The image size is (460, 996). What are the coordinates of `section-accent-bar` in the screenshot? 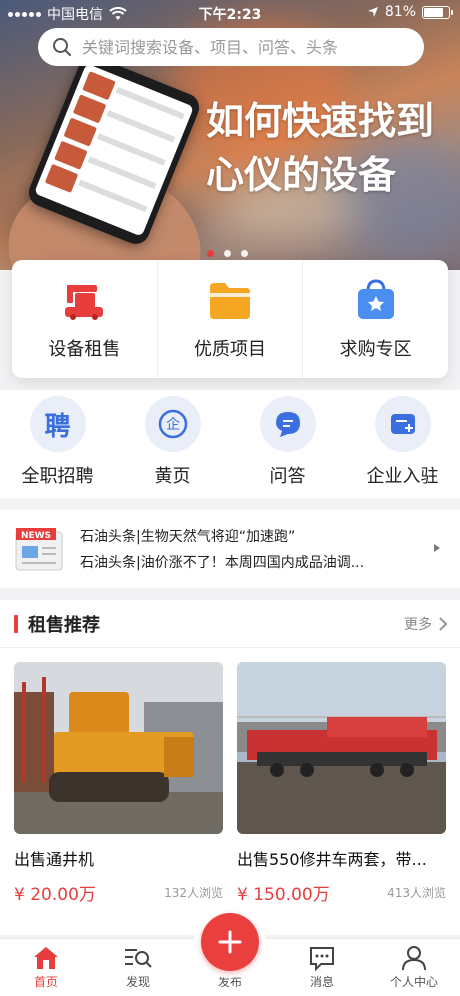 It's located at (16, 623).